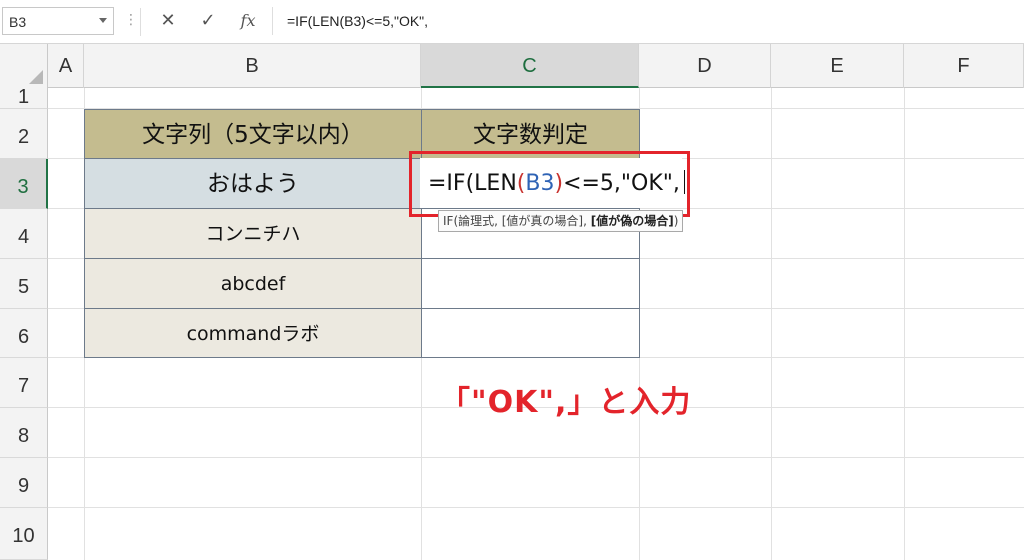  Describe the element at coordinates (248, 21) in the screenshot. I see `insert-function-button: fx` at that location.